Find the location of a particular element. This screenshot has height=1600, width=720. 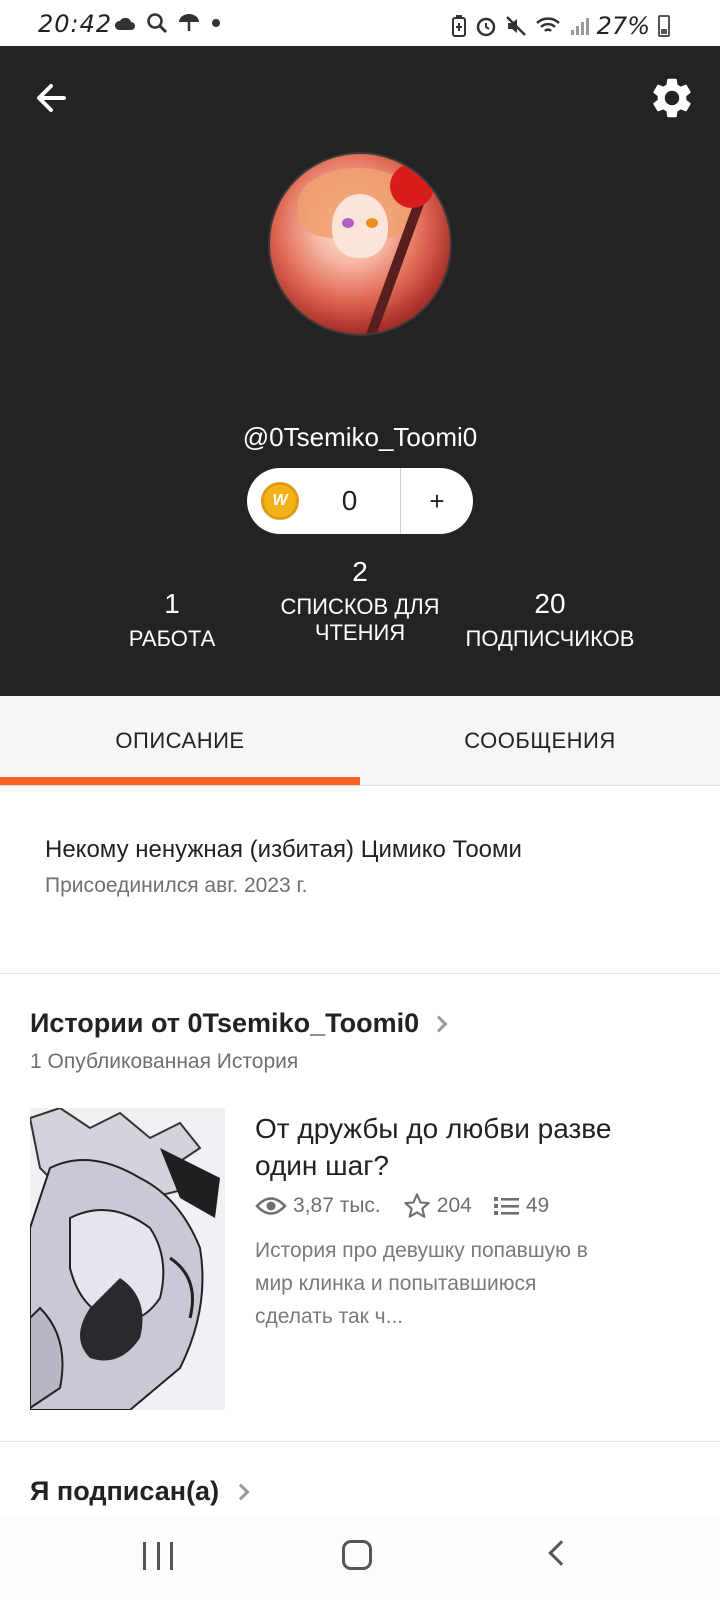

story-votes: 204 is located at coordinates (437, 1206).